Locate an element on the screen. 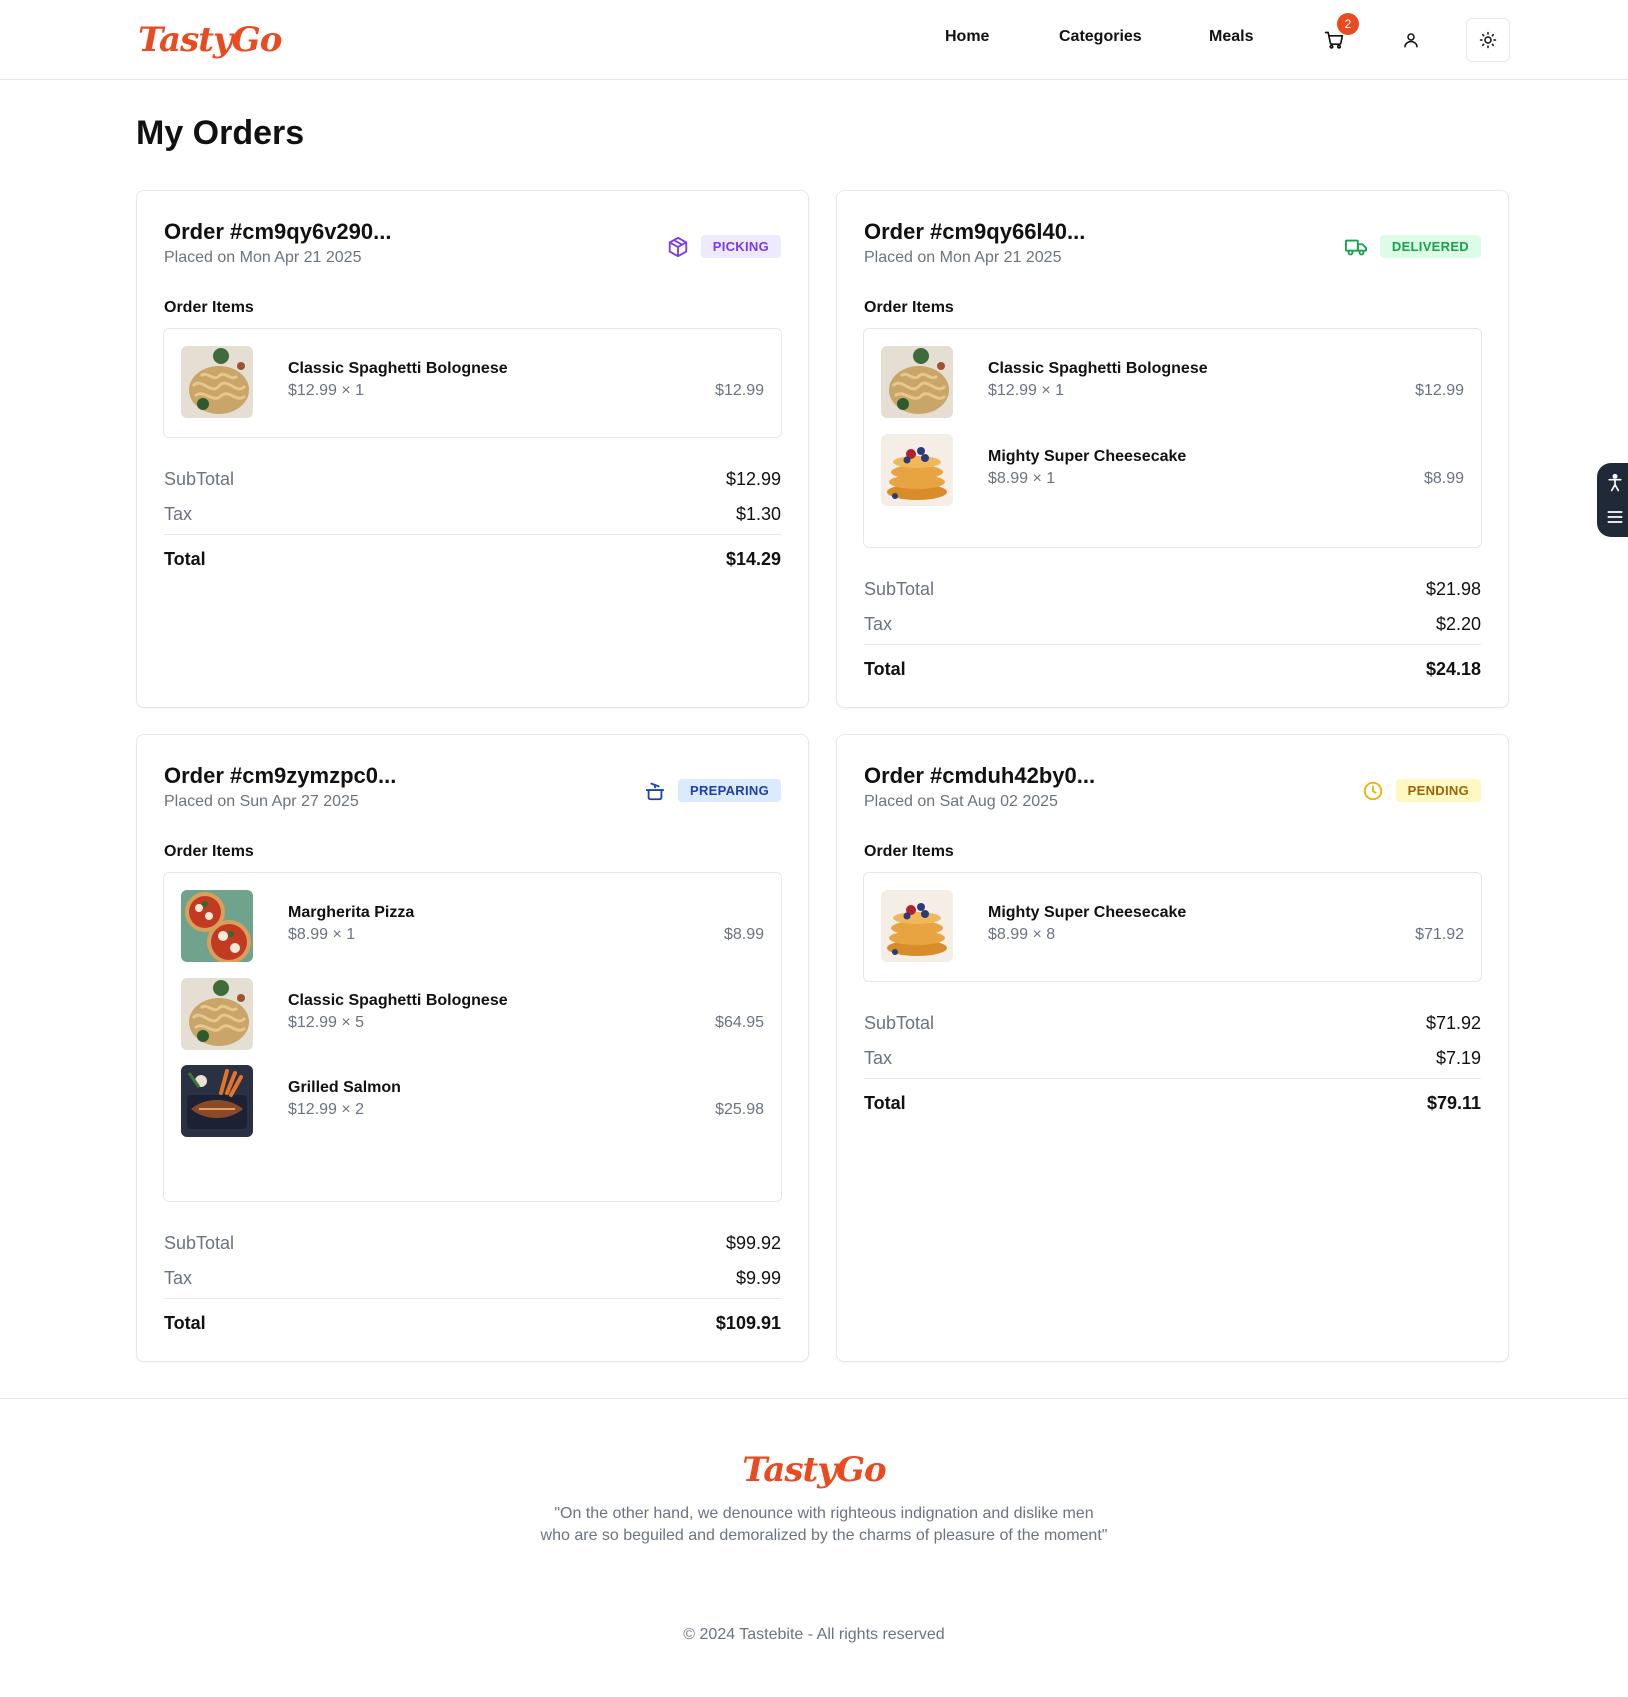 The image size is (1628, 1697). theme-toggle-button is located at coordinates (1488, 40).